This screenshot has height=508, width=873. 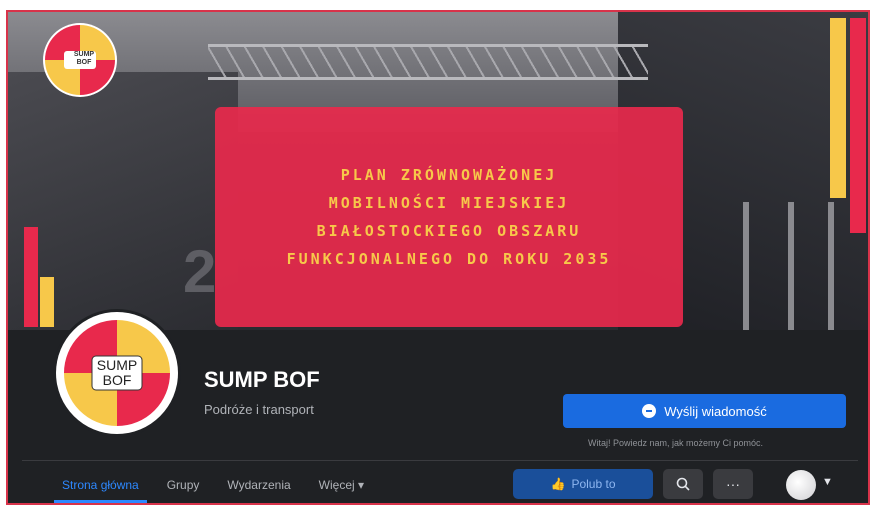 I want to click on message-hint: Witaj! Powiedz nam, jak możemy Ci pomóc., so click(x=676, y=443).